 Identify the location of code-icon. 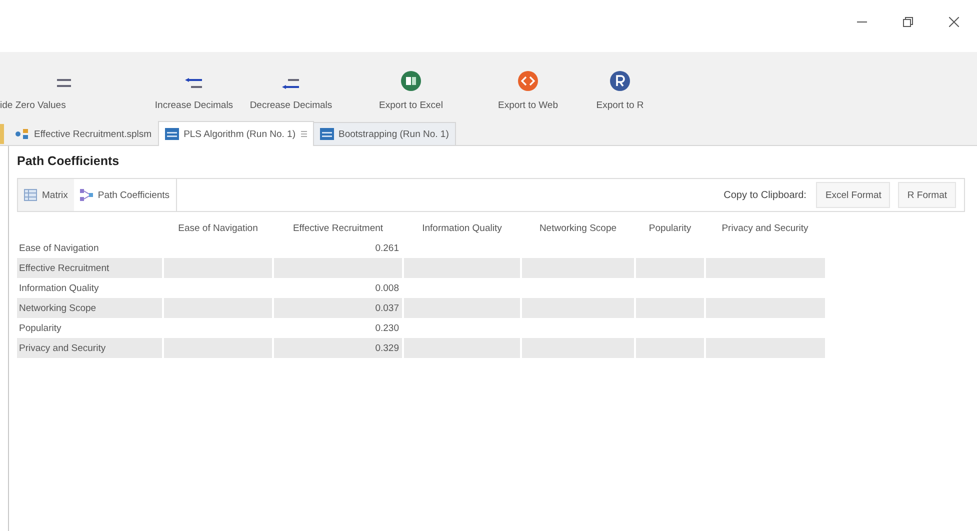
(528, 81).